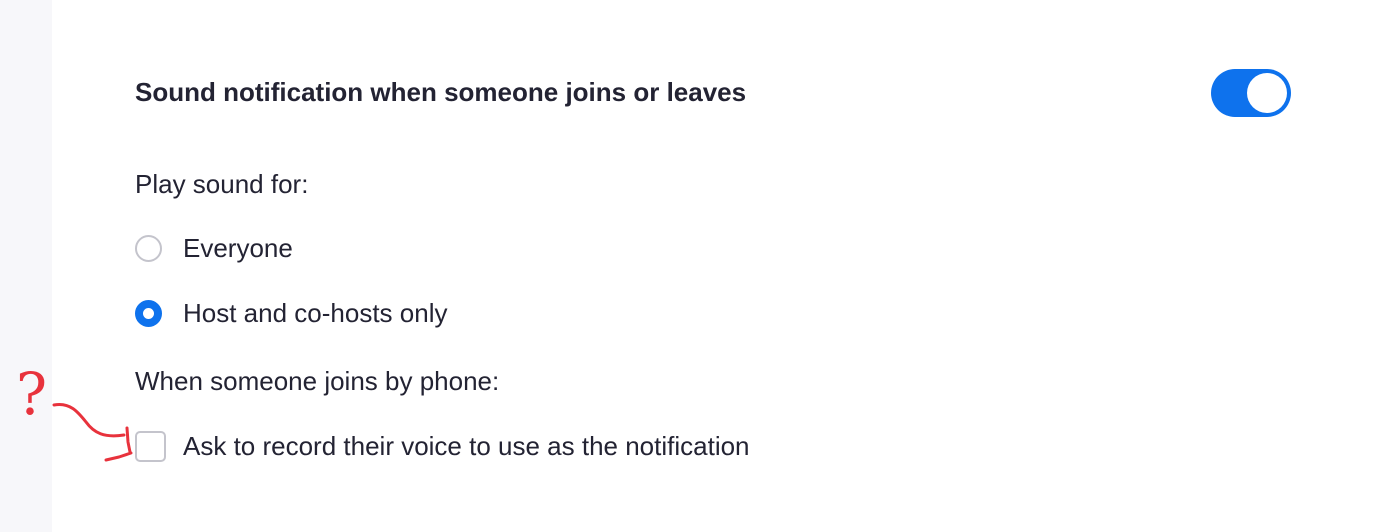 Image resolution: width=1390 pixels, height=532 pixels. I want to click on annotation-arrow-curve, so click(89, 420).